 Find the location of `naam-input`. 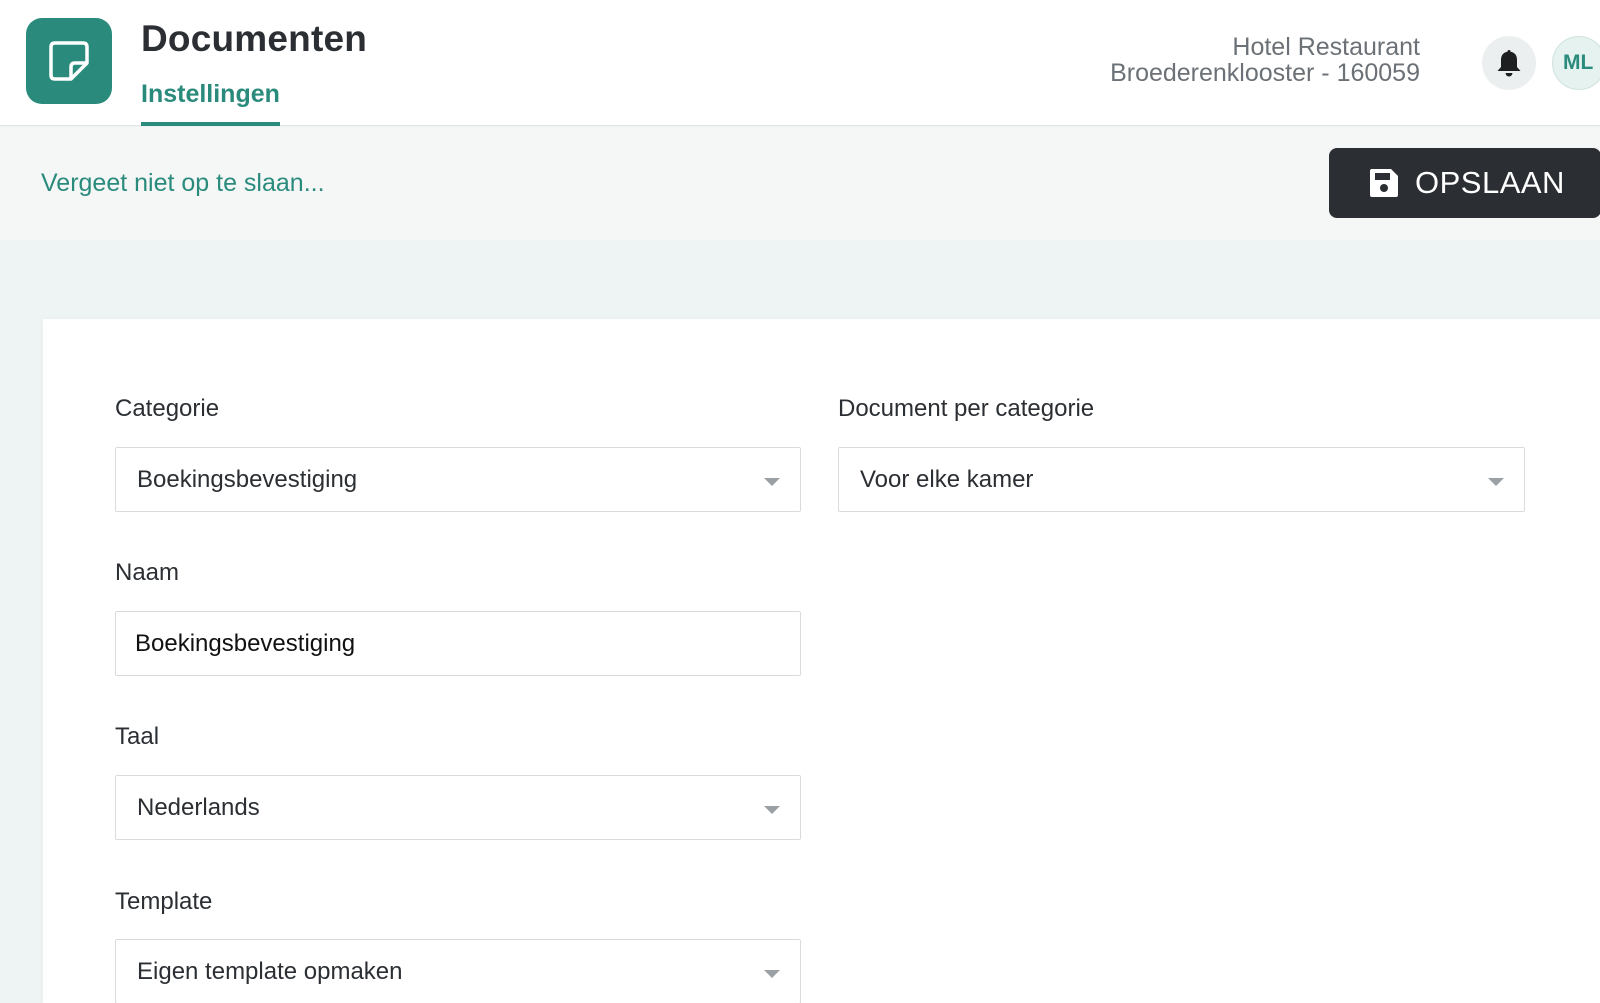

naam-input is located at coordinates (466, 643).